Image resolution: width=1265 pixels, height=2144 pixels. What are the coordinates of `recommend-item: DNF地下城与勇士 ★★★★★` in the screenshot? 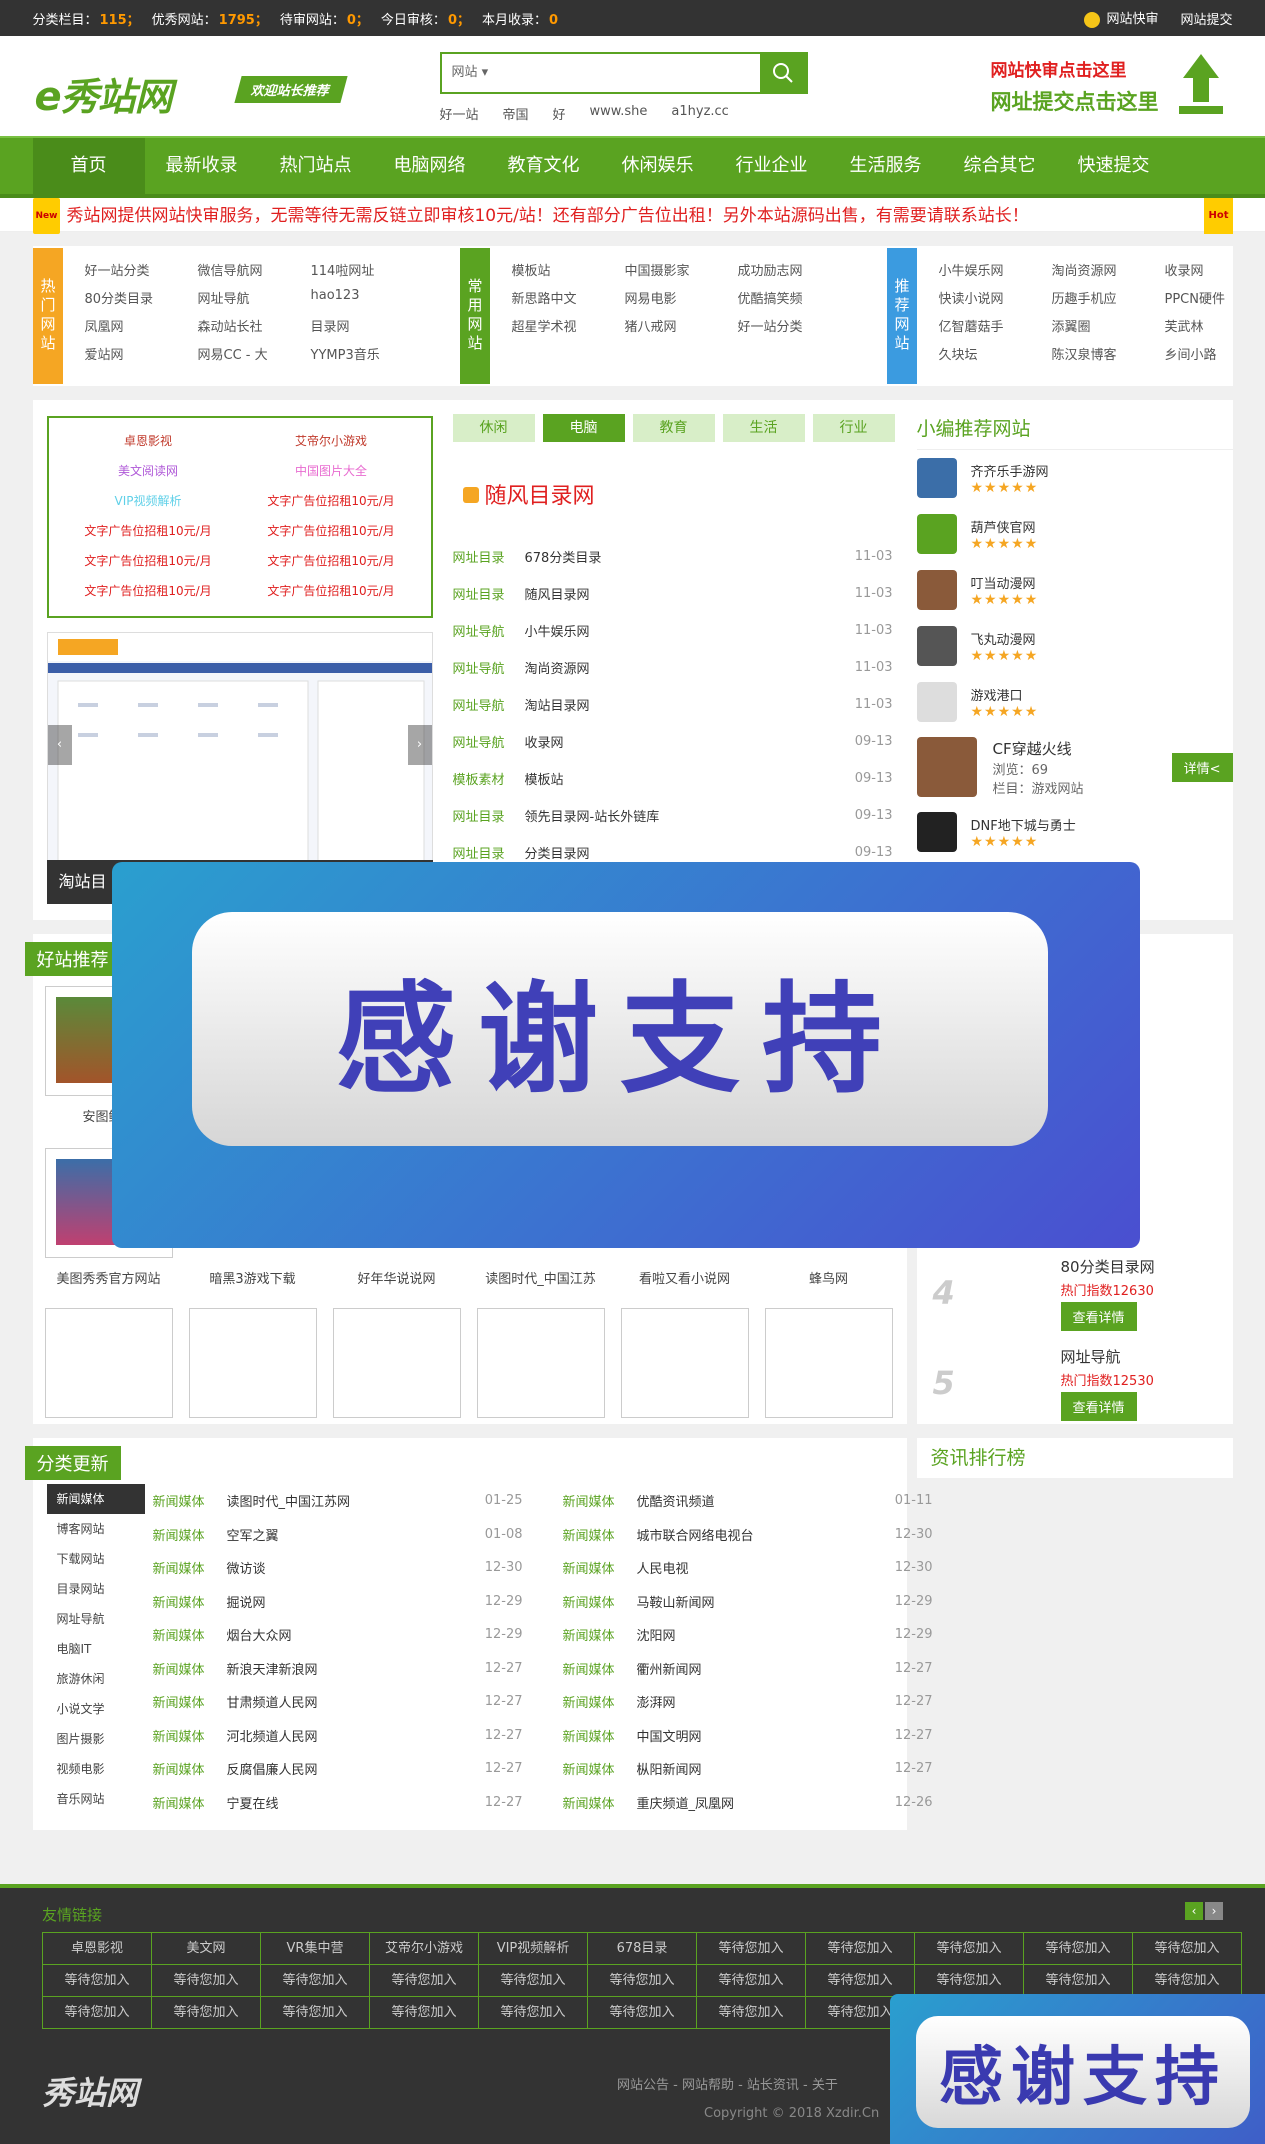 It's located at (1074, 832).